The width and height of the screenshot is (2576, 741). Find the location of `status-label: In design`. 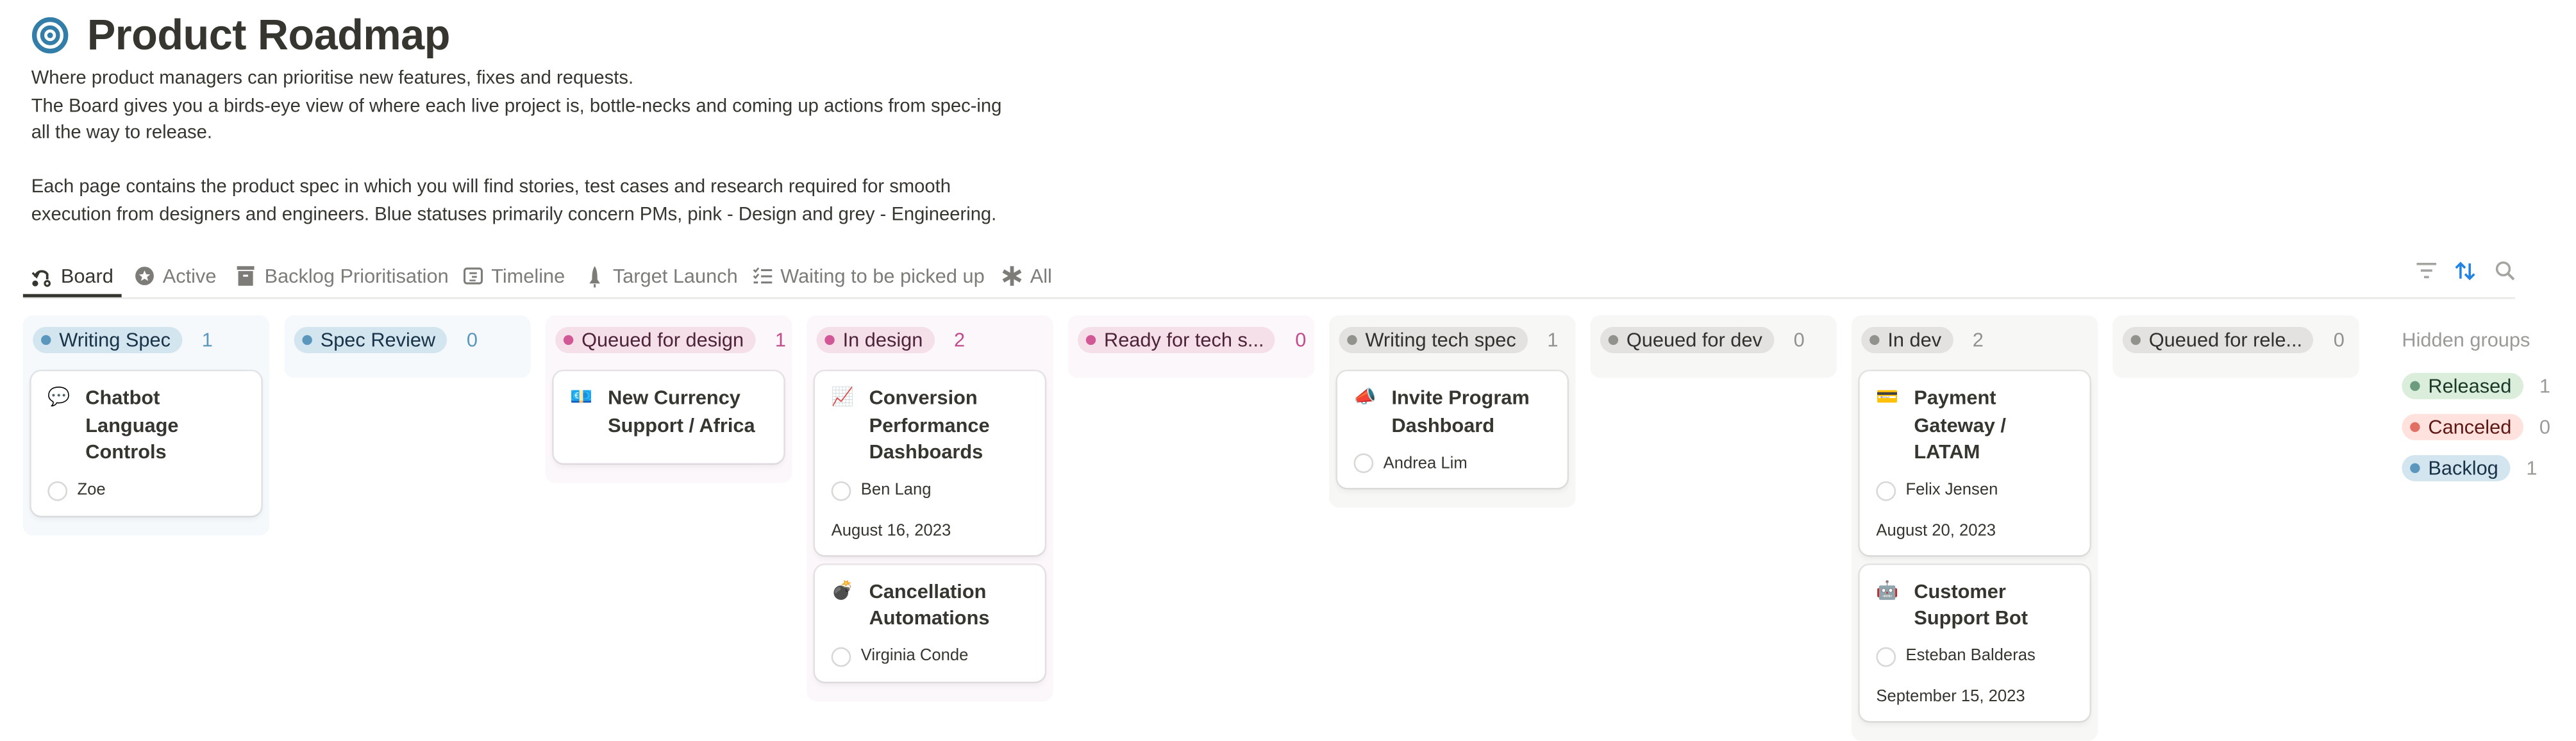

status-label: In design is located at coordinates (882, 340).